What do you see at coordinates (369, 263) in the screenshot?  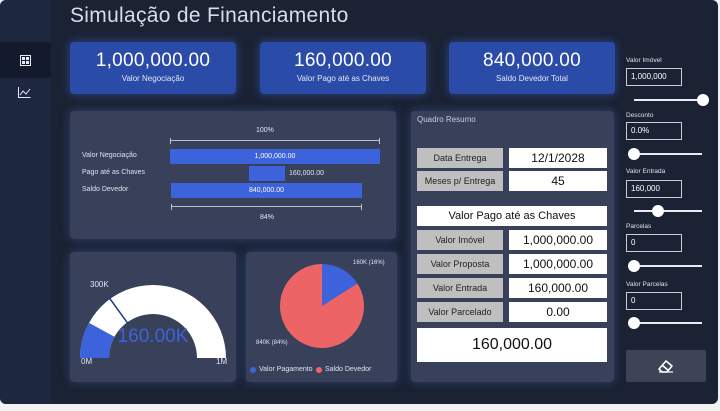 I see `pie-label-pagamento: 160K (16%)` at bounding box center [369, 263].